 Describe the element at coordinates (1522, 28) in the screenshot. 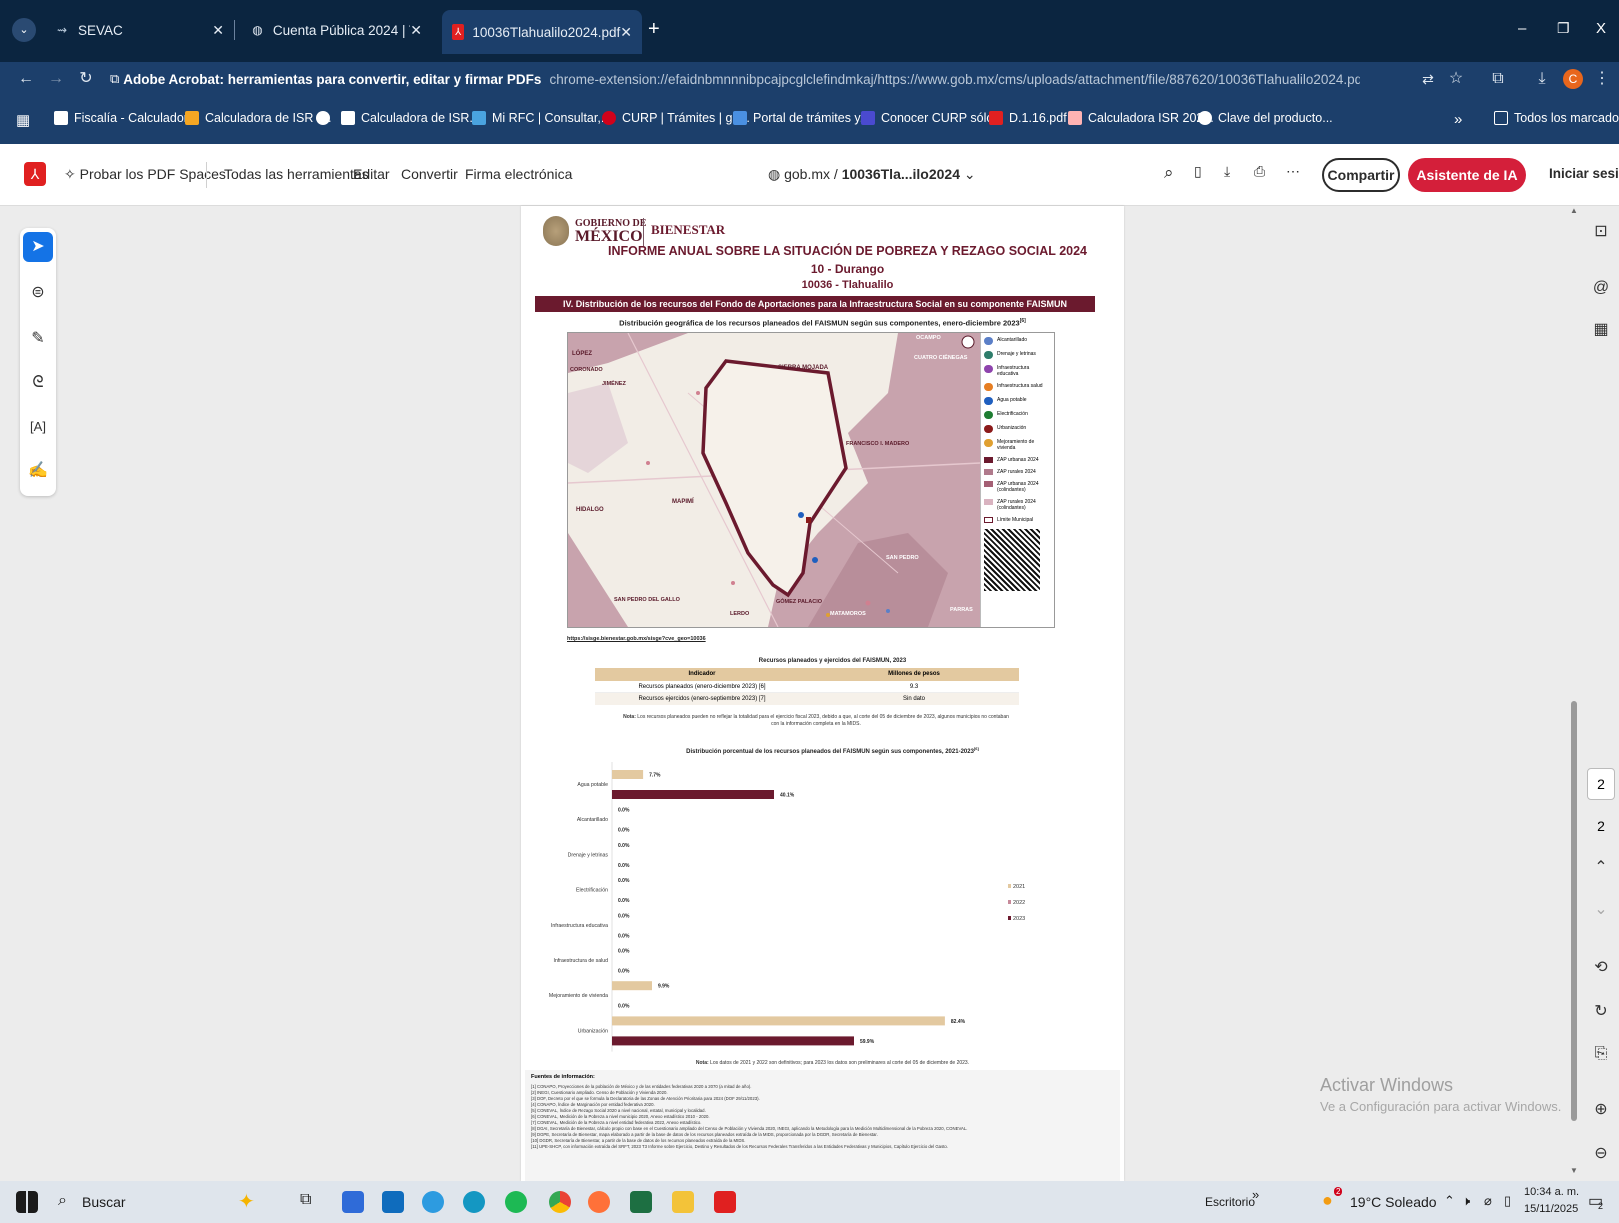

I see `minimize-button: –` at that location.